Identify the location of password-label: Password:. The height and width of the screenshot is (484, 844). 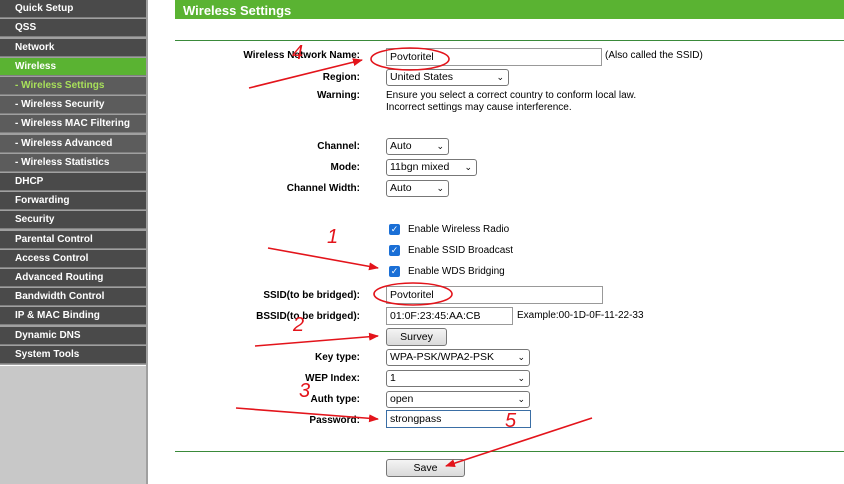
(334, 420).